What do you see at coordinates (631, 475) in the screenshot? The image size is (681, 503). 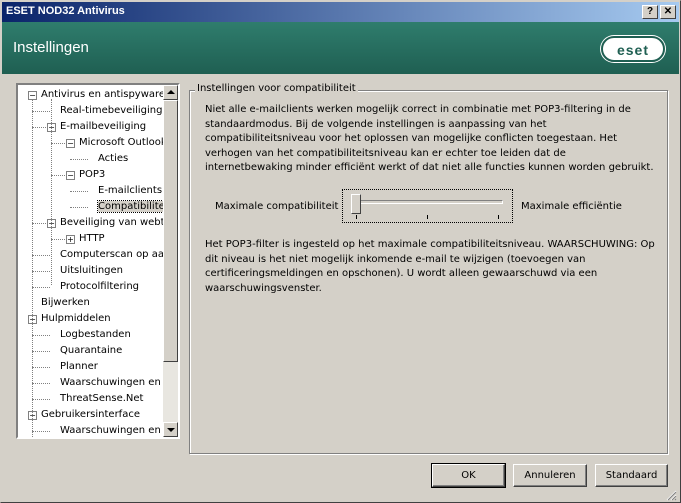 I see `default-button: Standaard` at bounding box center [631, 475].